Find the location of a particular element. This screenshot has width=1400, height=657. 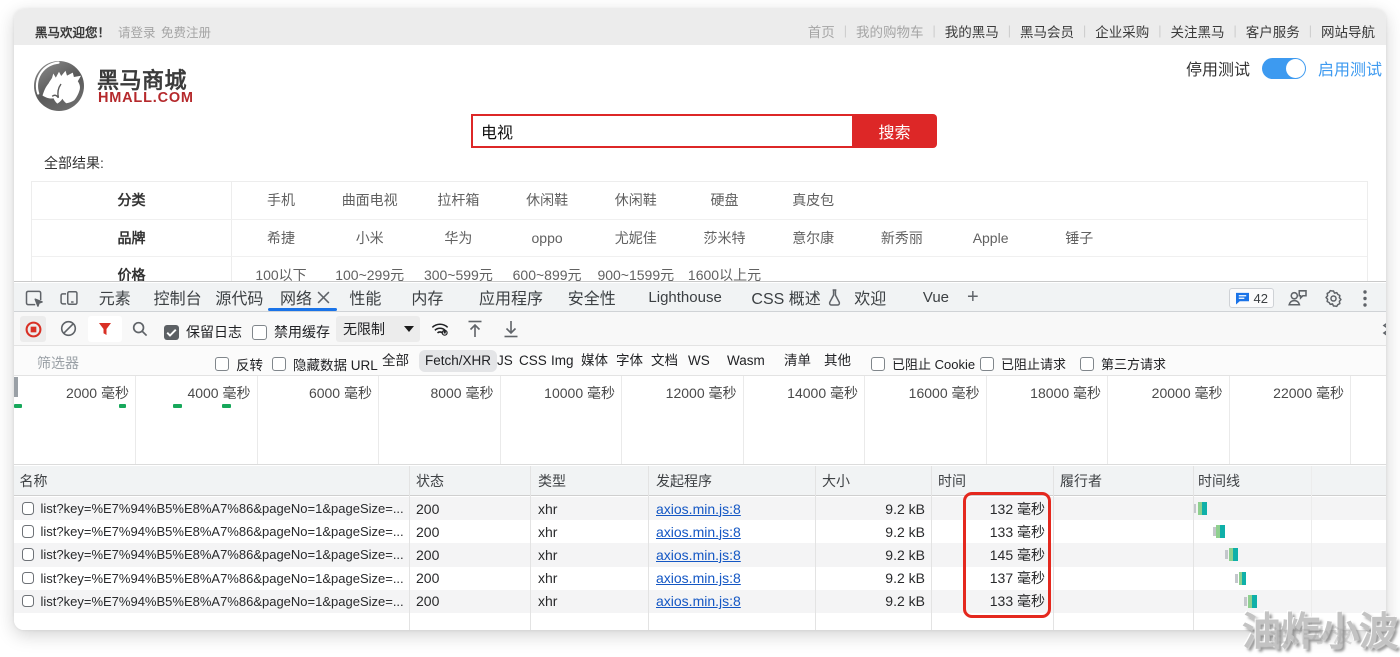

devtools-tab-应用程序: 应用程序 is located at coordinates (511, 297).